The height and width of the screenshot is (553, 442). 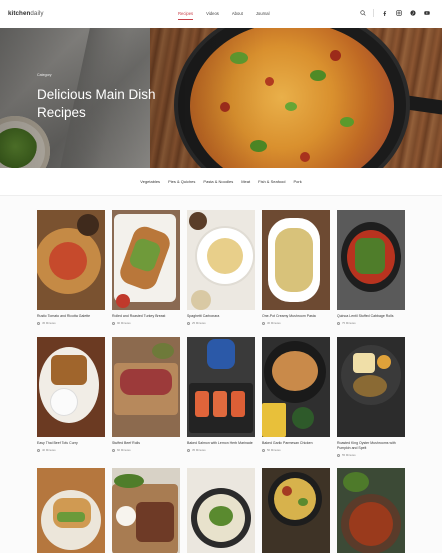 I want to click on greens, so click(x=129, y=481).